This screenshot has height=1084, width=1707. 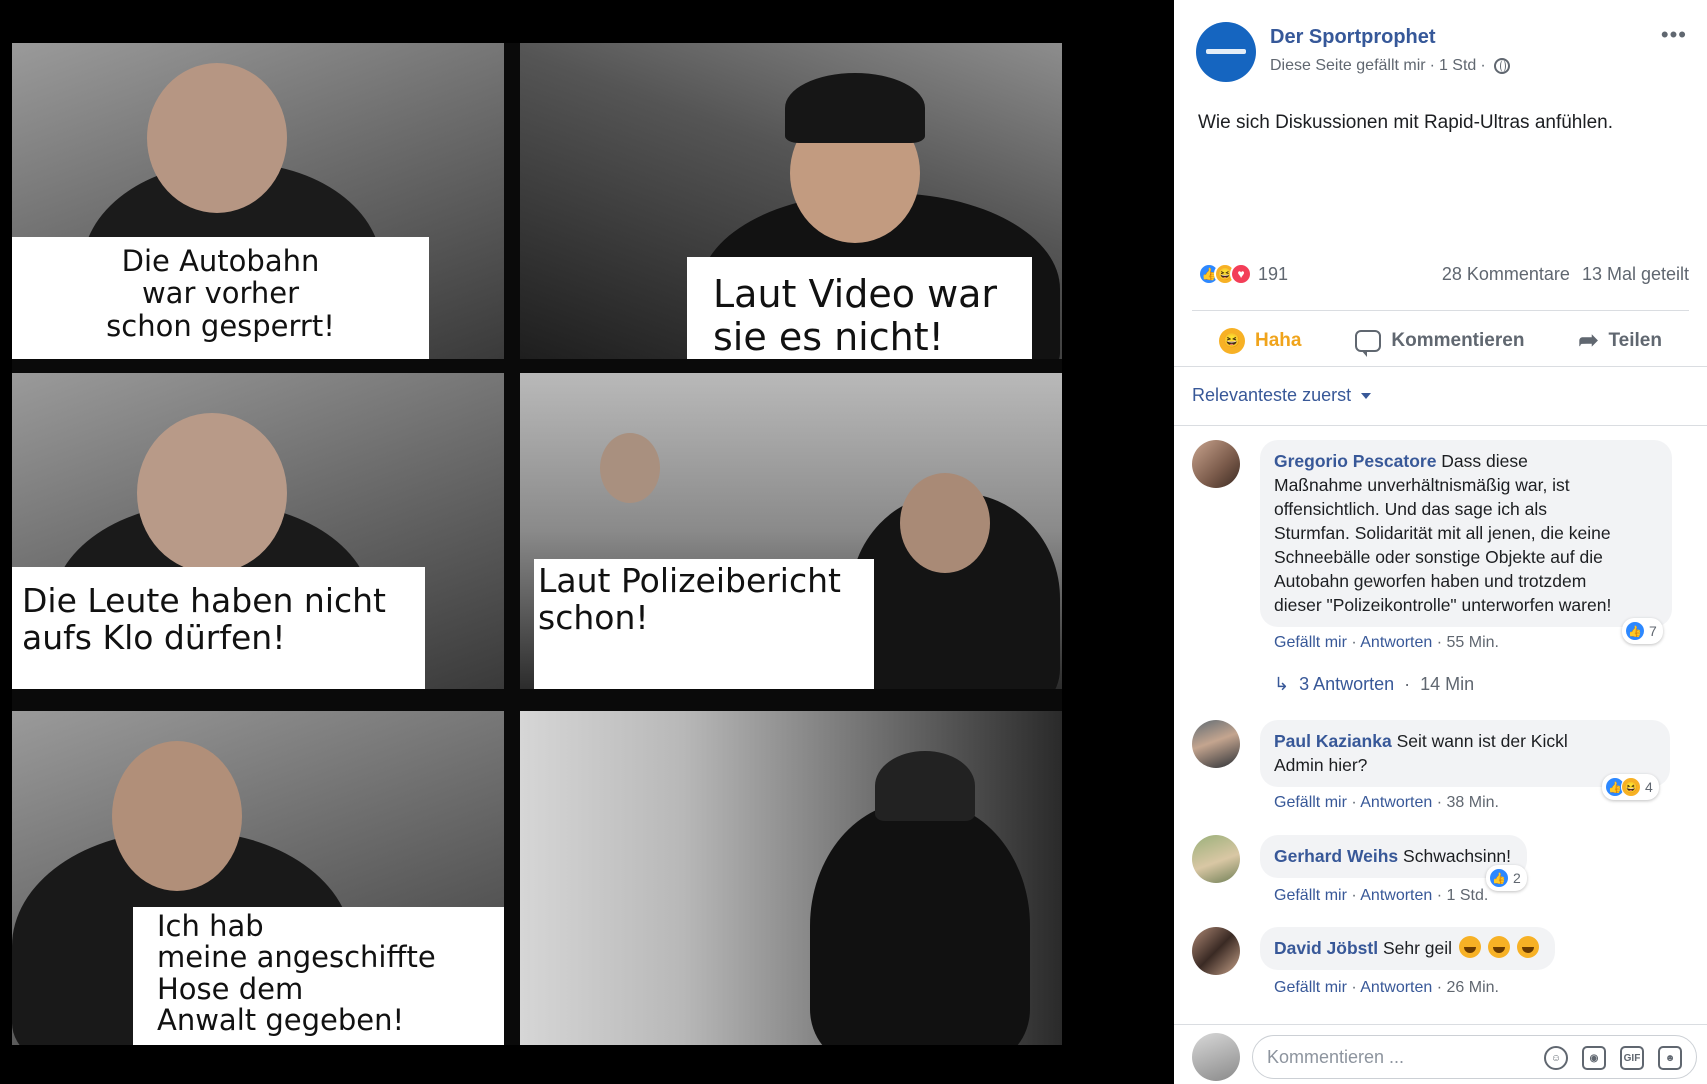 What do you see at coordinates (1670, 1058) in the screenshot?
I see `sticker-icon: ☻` at bounding box center [1670, 1058].